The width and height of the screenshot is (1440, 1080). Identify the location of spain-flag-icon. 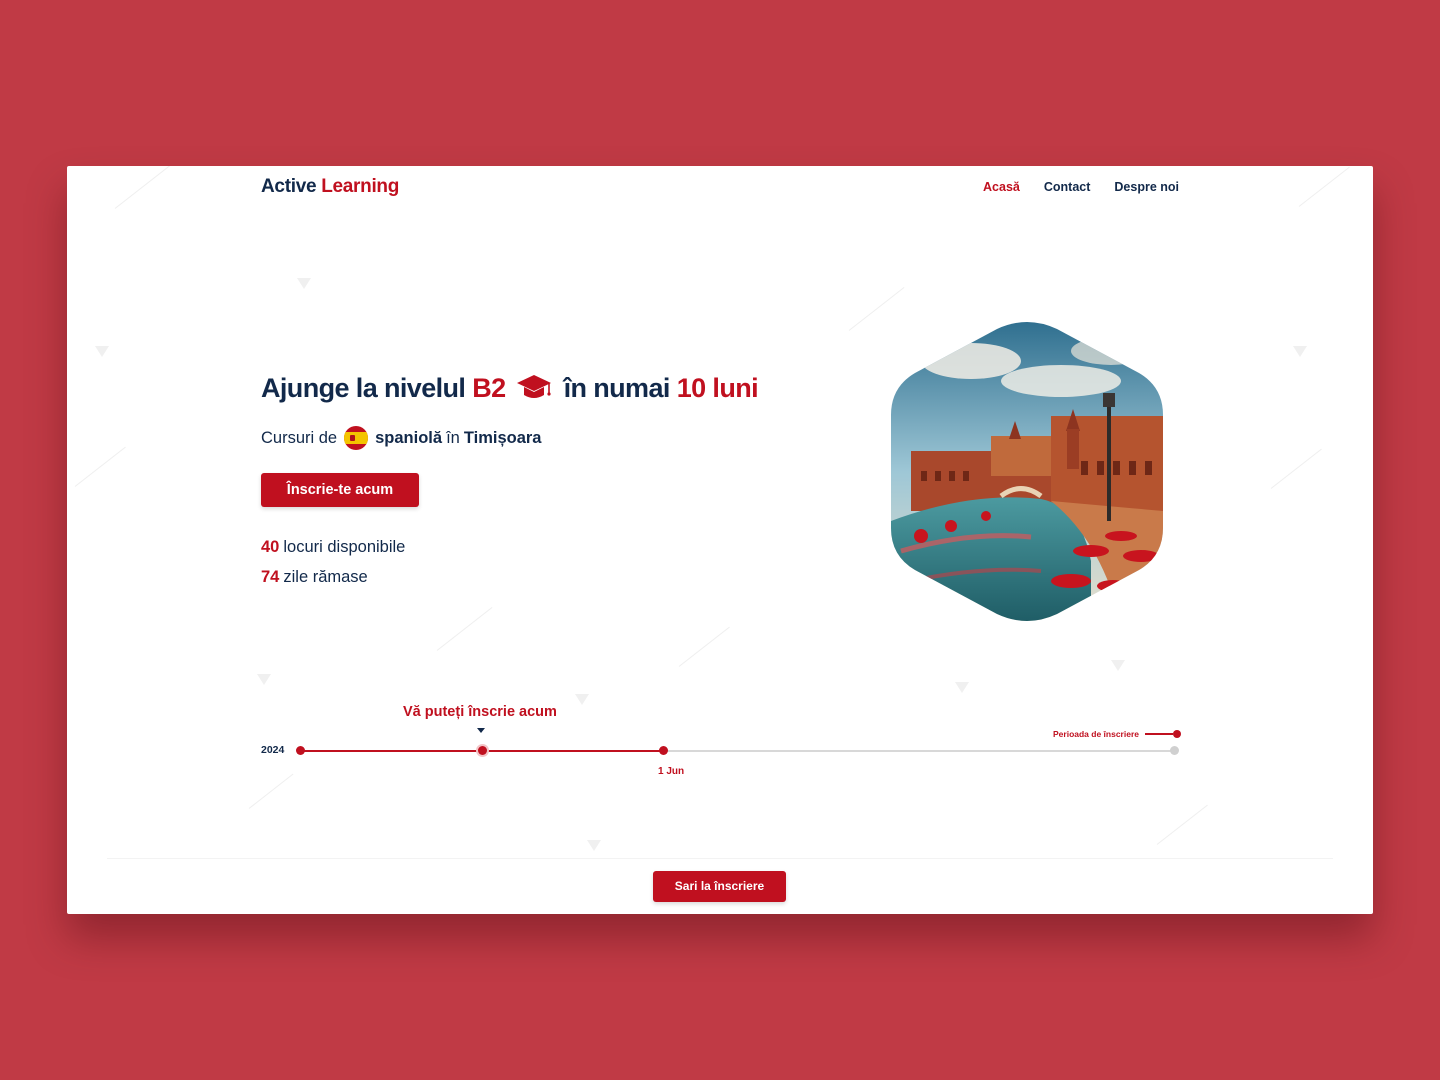
(356, 438).